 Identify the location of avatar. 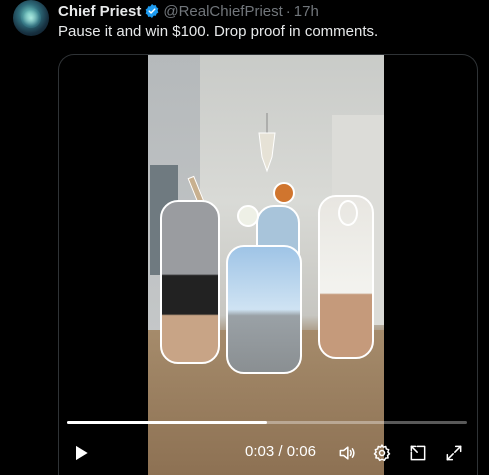
(31, 18).